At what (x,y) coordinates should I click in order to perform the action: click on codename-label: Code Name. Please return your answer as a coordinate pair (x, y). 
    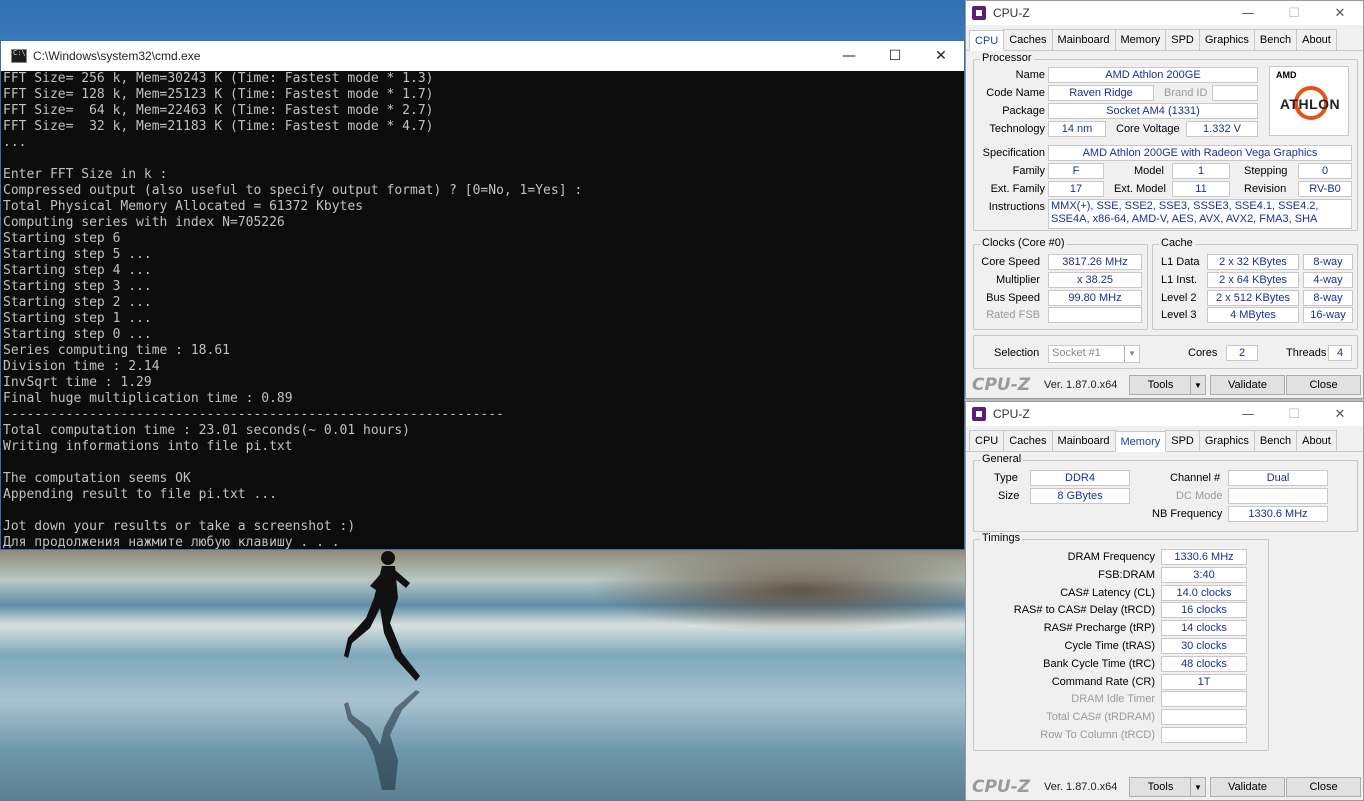
    Looking at the image, I should click on (1015, 93).